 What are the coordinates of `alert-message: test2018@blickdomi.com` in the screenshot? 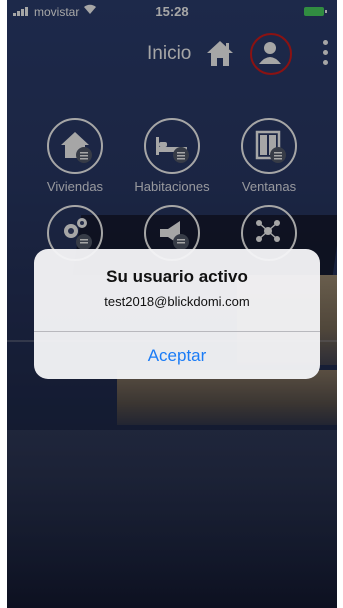 It's located at (177, 301).